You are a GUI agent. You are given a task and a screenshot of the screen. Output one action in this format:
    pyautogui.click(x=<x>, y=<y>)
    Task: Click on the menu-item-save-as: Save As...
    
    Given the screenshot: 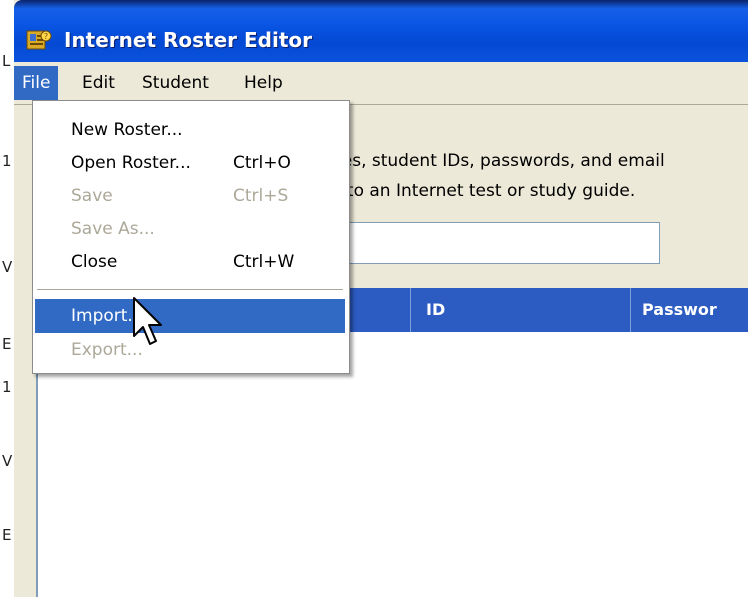 What is the action you would take?
    pyautogui.click(x=190, y=229)
    